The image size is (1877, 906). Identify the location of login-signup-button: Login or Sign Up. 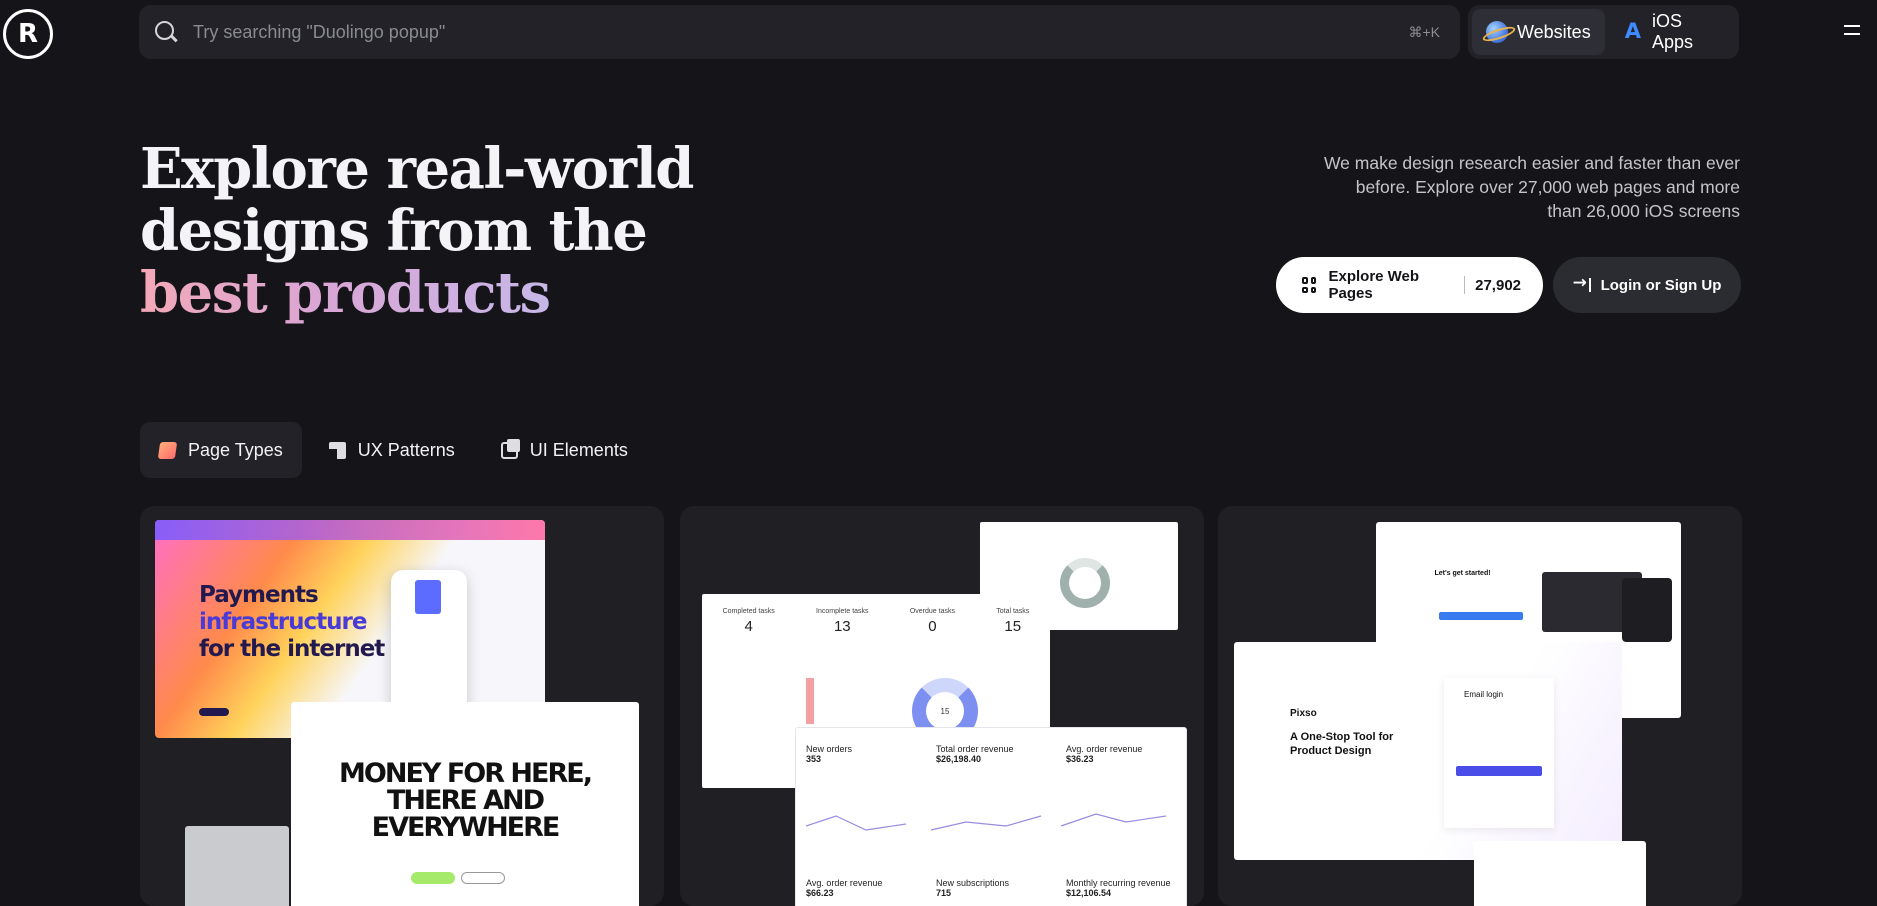
(1647, 285).